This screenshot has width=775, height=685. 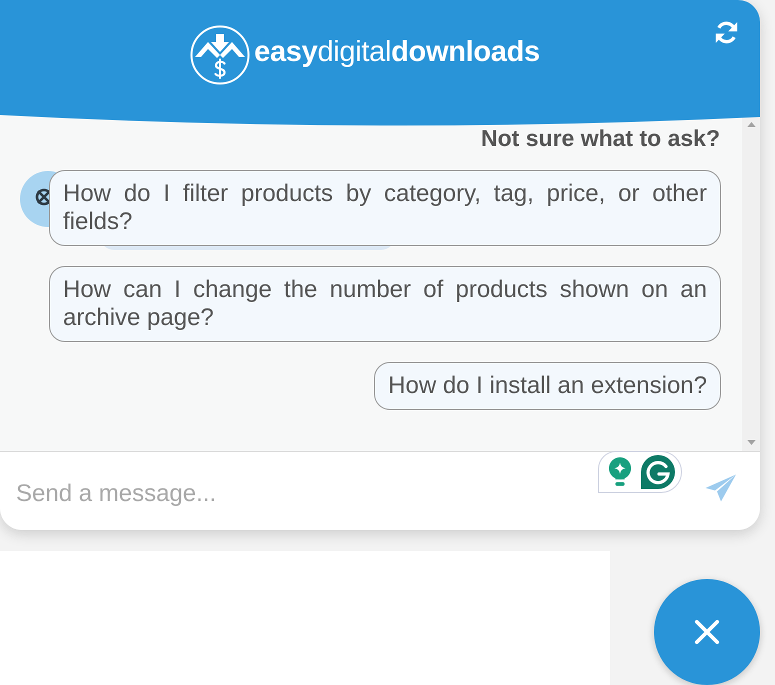 What do you see at coordinates (751, 284) in the screenshot?
I see `scrollbar-track` at bounding box center [751, 284].